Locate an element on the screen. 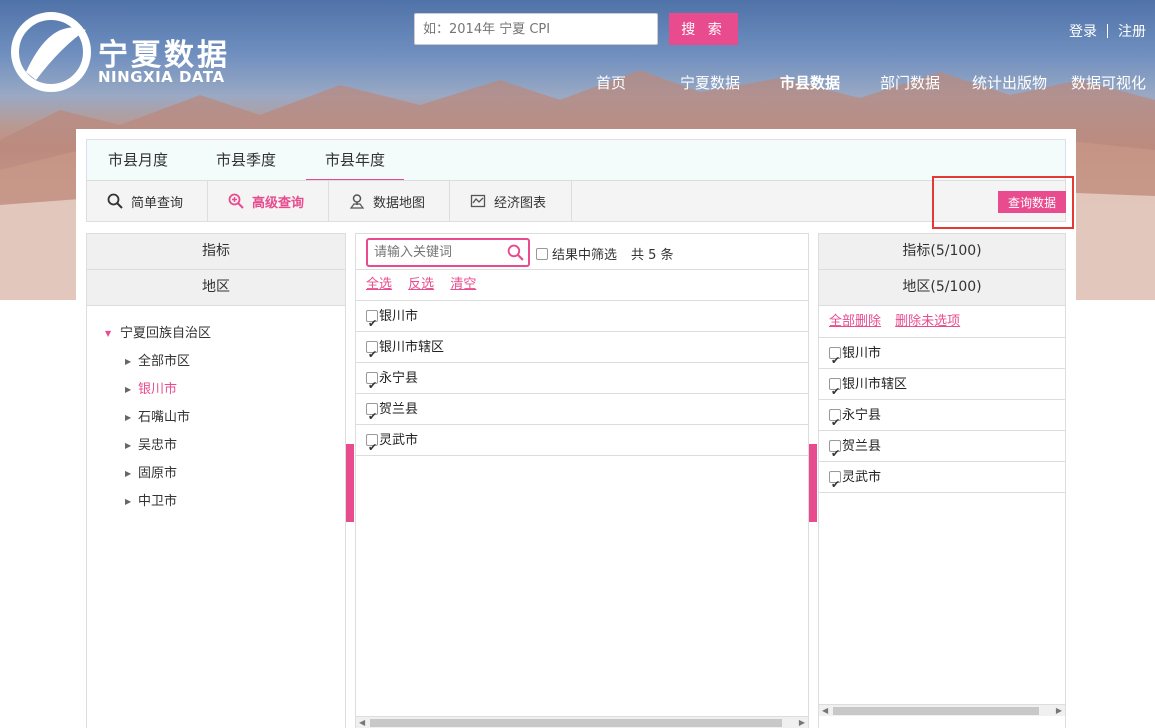 The width and height of the screenshot is (1155, 728). highlight-annotation-box is located at coordinates (1003, 202).